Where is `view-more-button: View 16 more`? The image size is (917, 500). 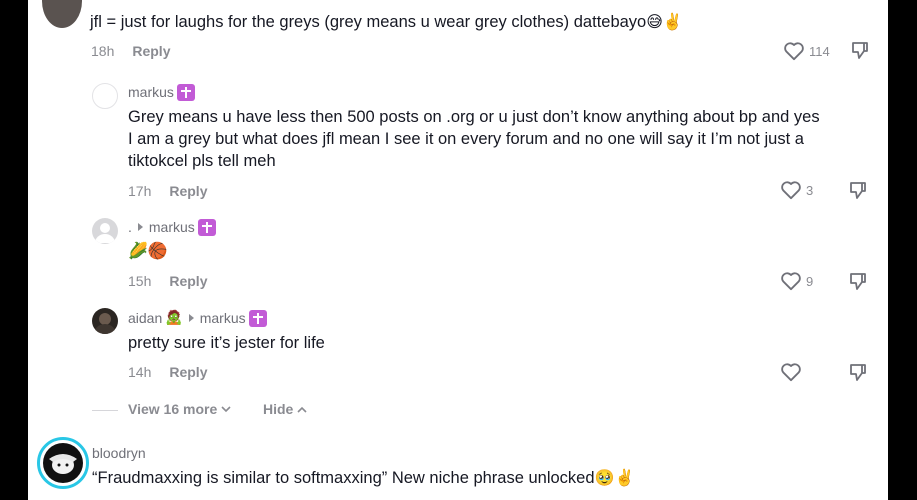 view-more-button: View 16 more is located at coordinates (179, 409).